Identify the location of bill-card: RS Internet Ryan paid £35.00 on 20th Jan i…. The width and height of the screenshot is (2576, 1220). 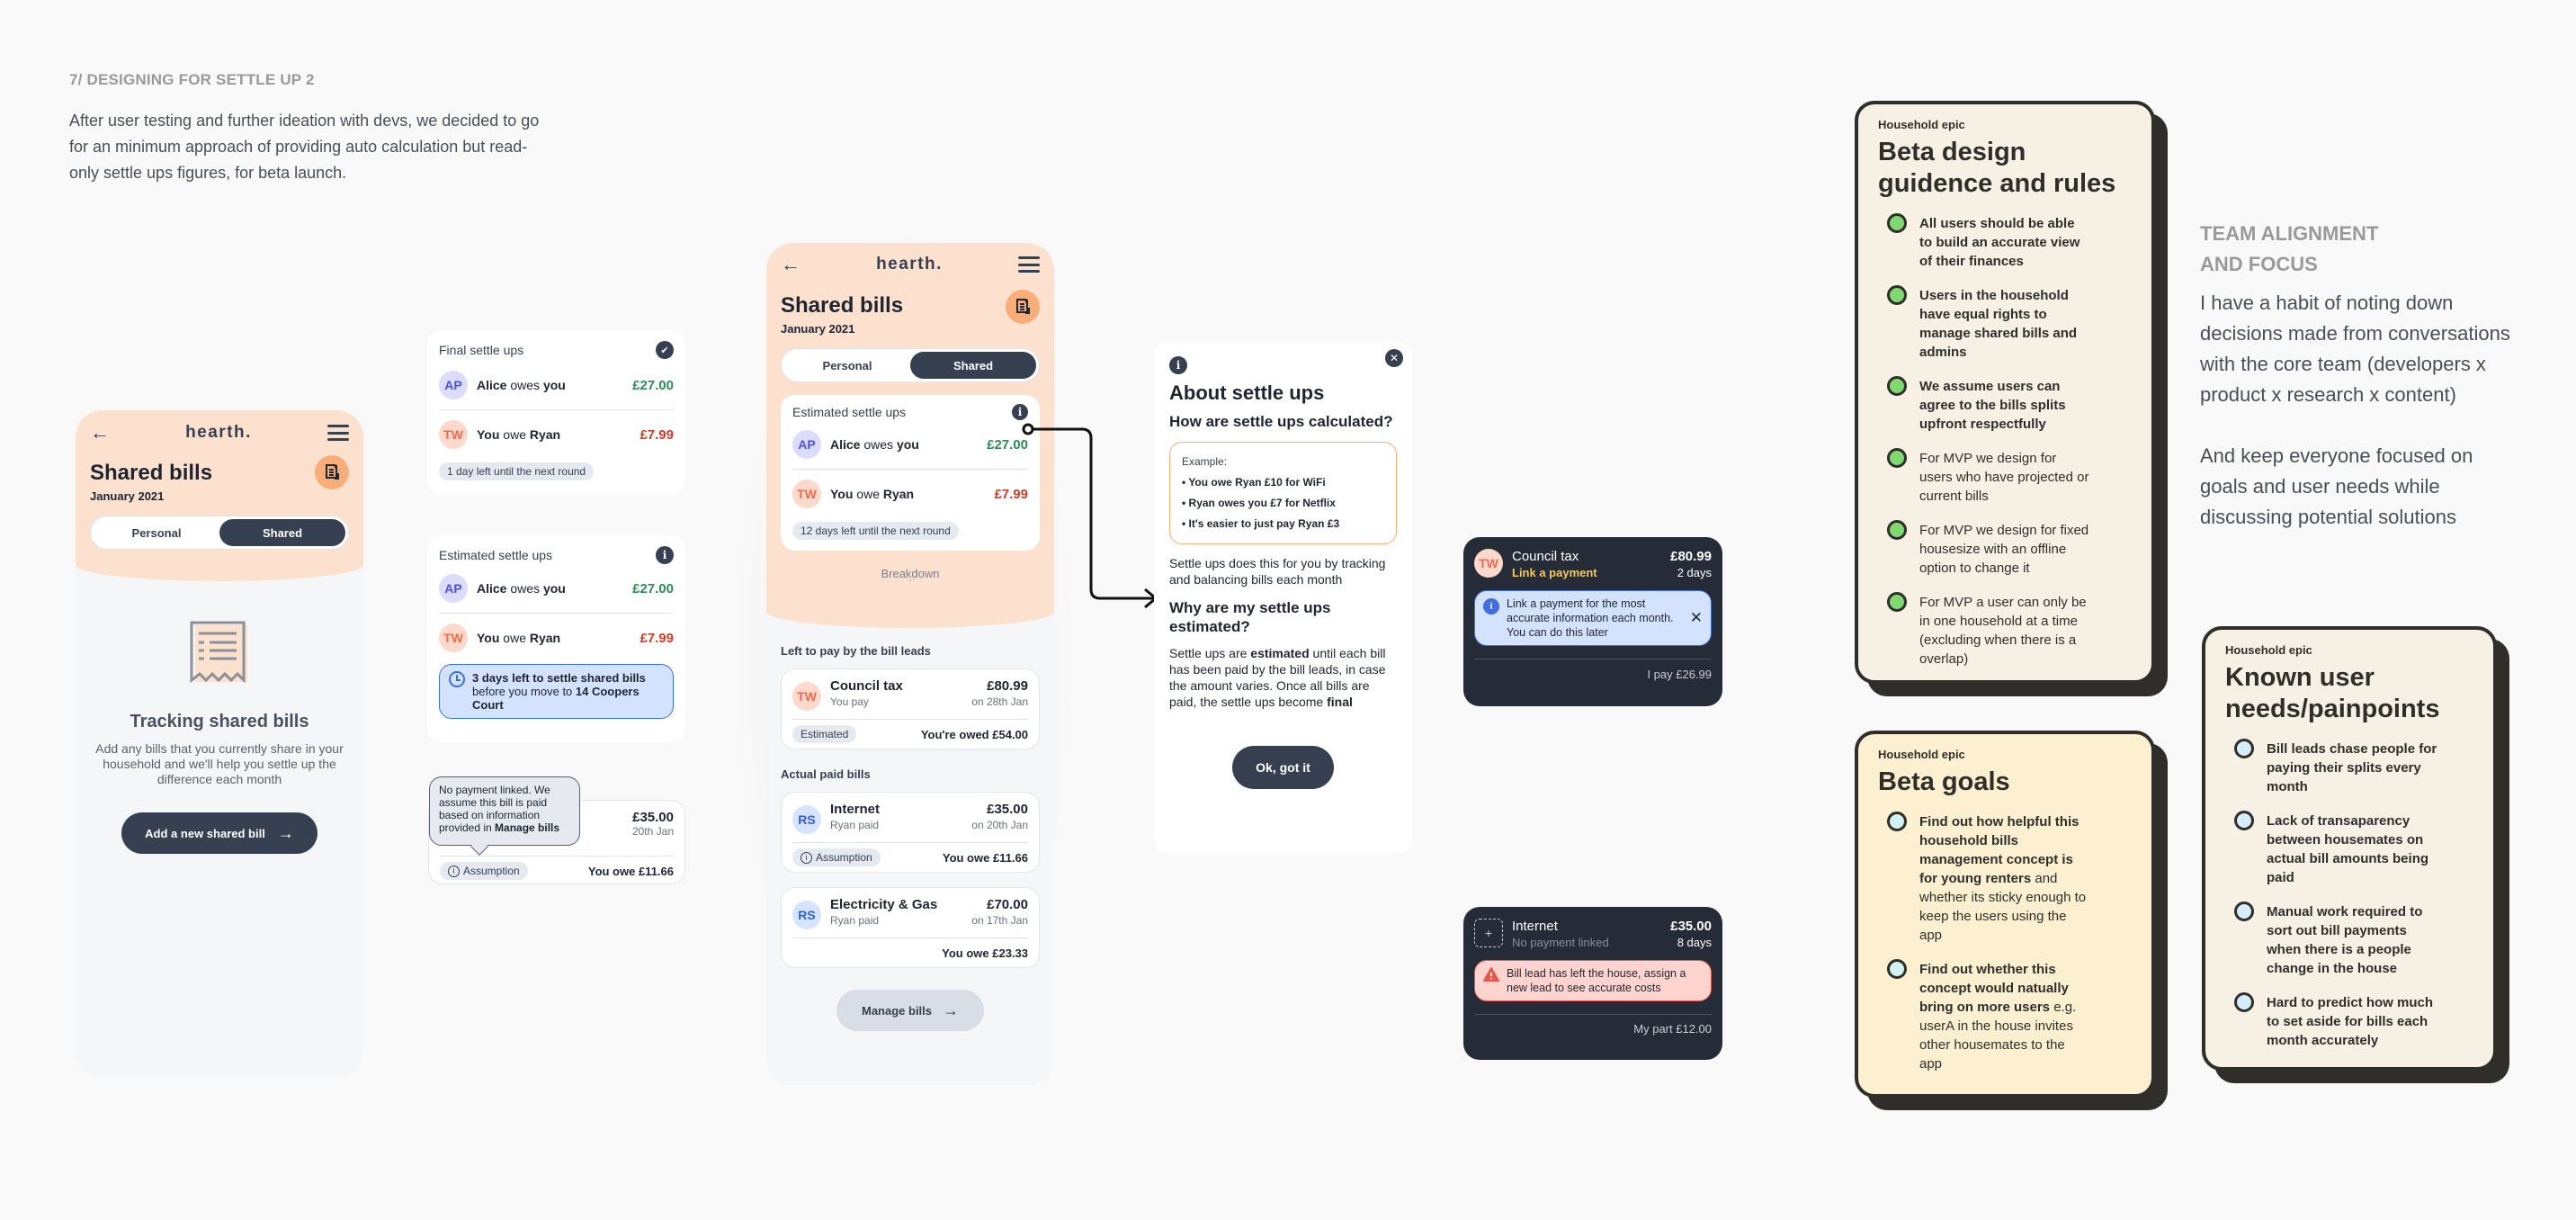
(910, 832).